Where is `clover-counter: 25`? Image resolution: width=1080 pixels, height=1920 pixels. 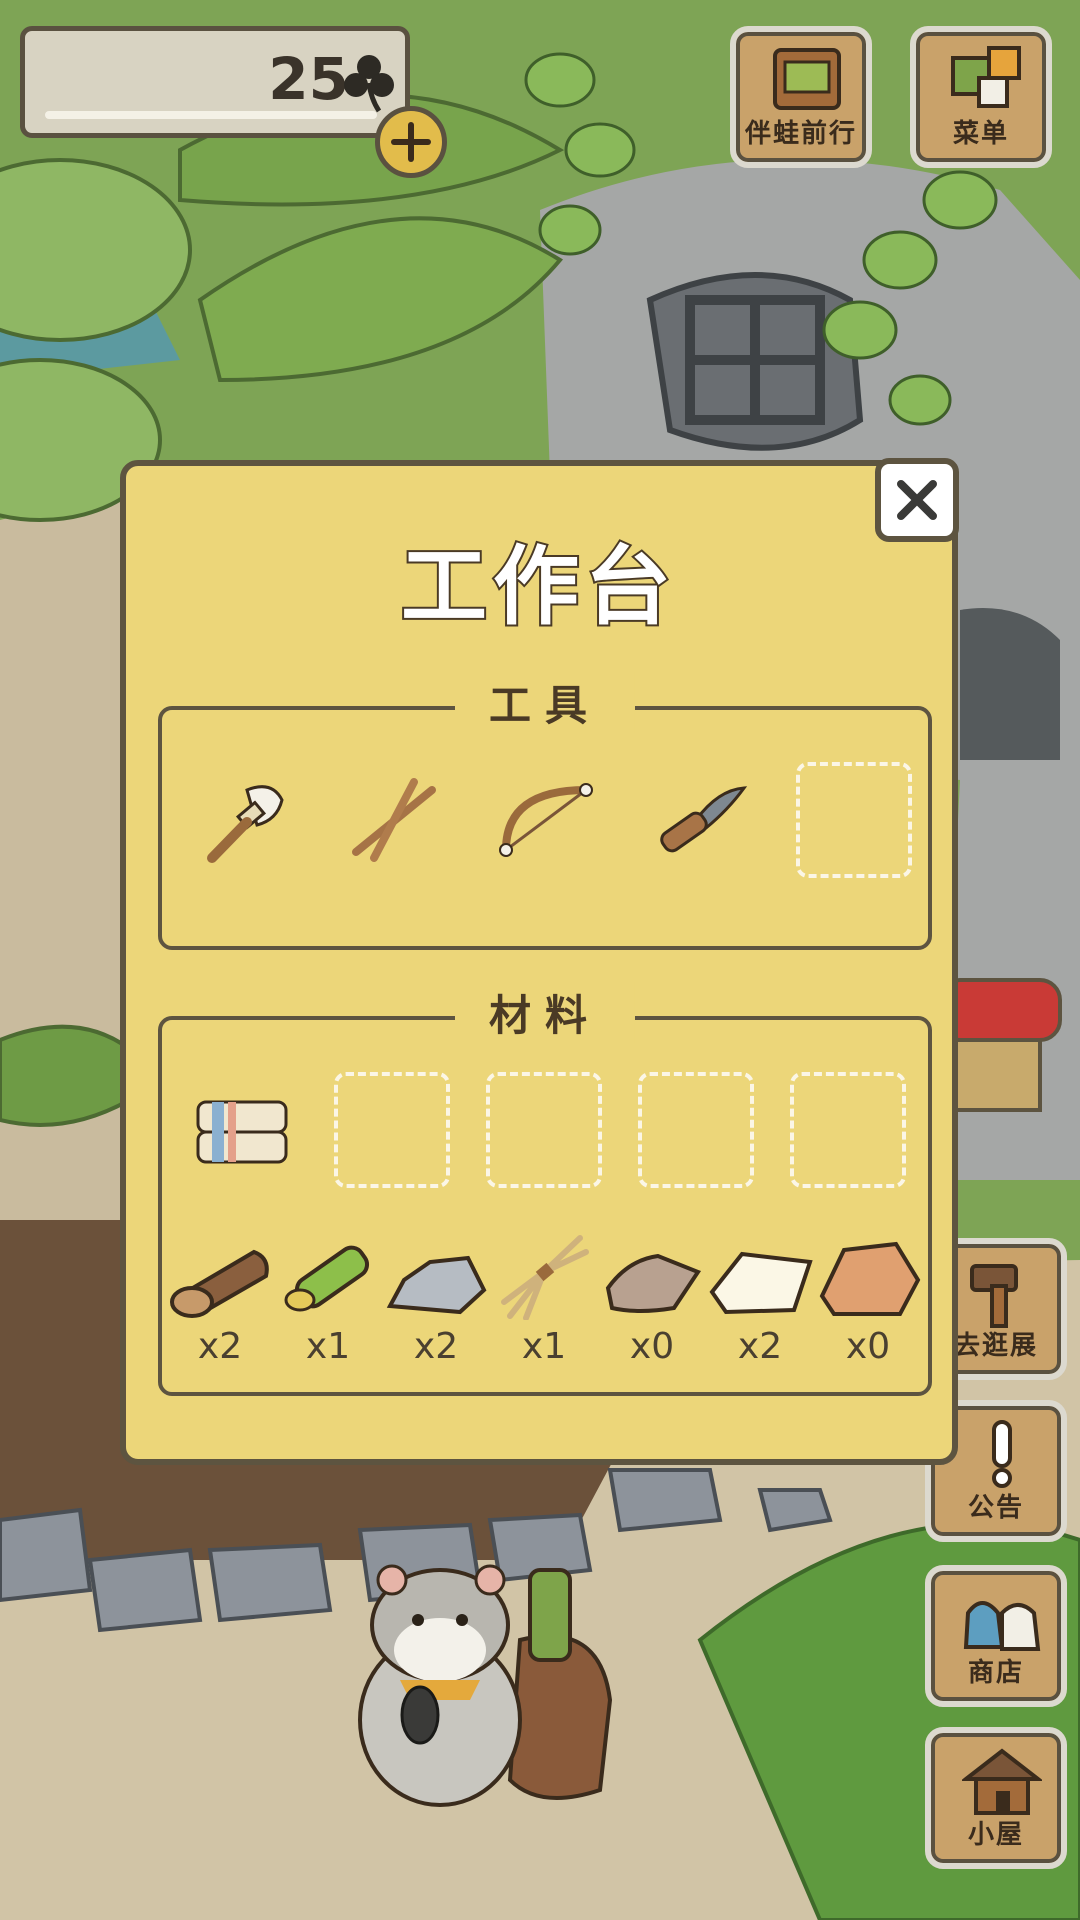
clover-counter: 25 is located at coordinates (215, 82).